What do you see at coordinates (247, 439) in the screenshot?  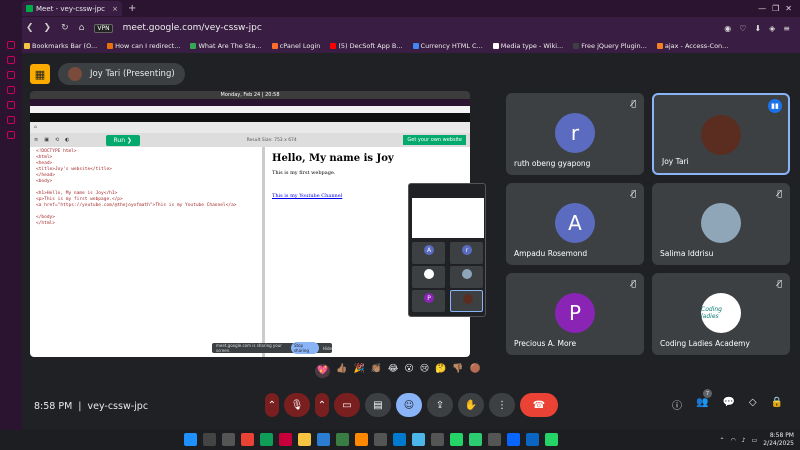 I see `gmail-icon` at bounding box center [247, 439].